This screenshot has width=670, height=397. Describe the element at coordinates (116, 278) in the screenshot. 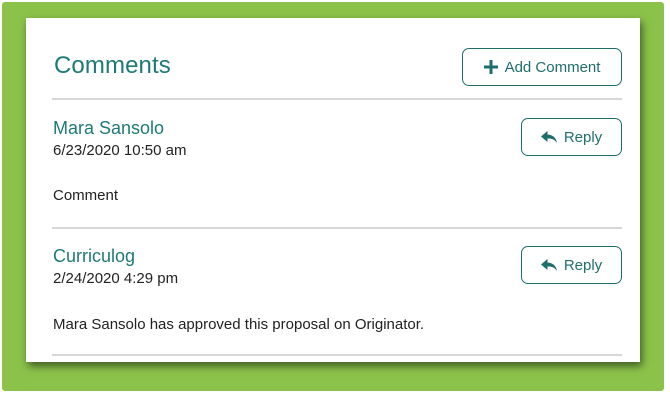

I see `comment-date: 2/24/2020 4:29 pm` at that location.